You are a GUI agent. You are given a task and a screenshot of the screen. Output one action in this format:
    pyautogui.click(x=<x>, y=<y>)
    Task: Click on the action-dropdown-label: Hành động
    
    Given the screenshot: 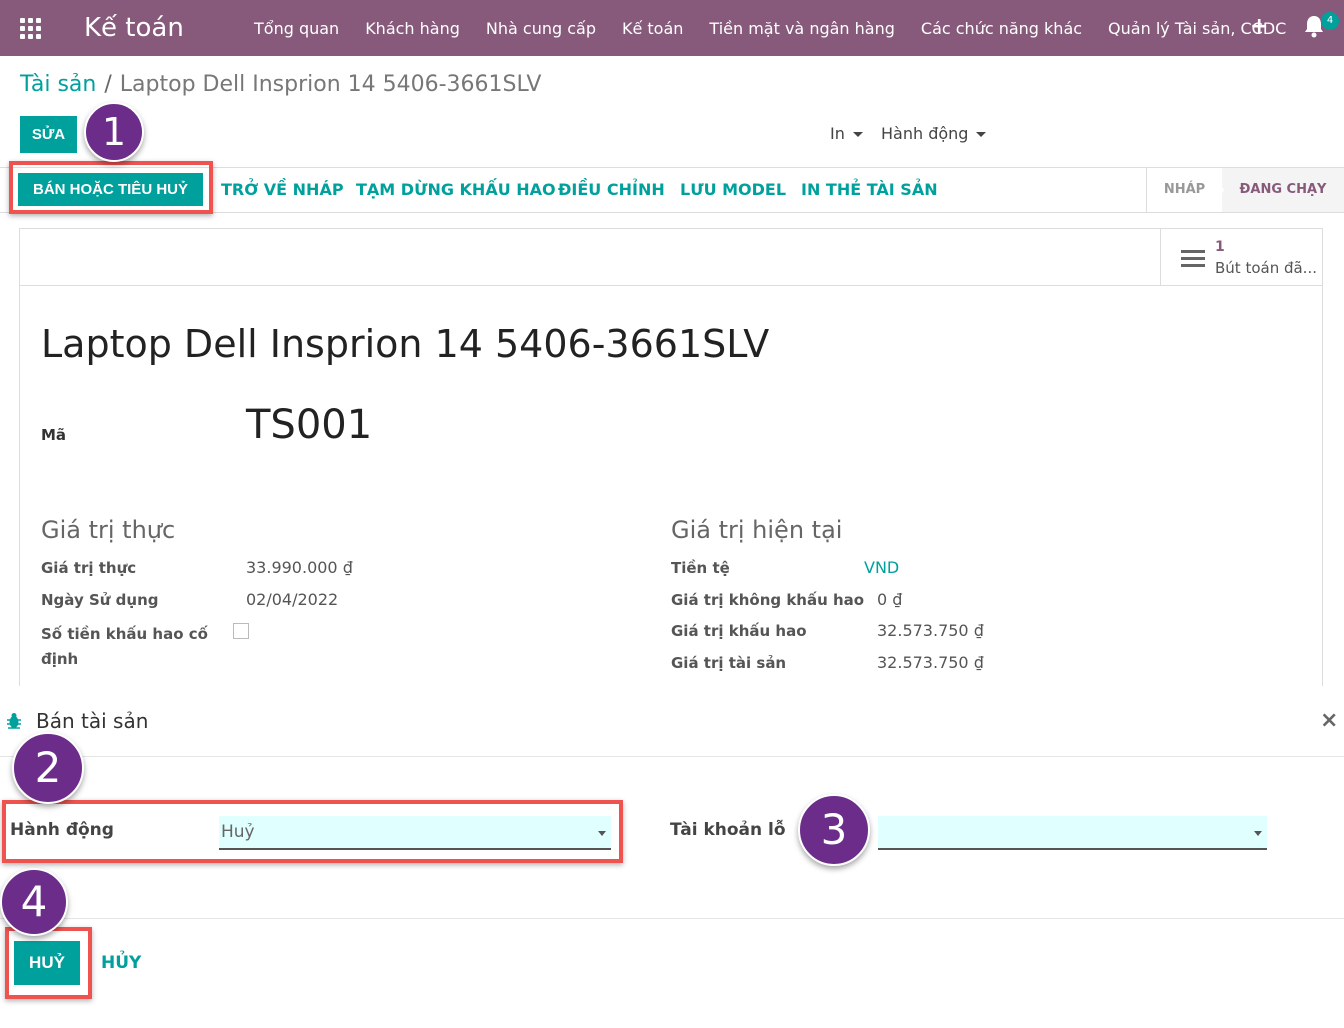 What is the action you would take?
    pyautogui.click(x=925, y=133)
    